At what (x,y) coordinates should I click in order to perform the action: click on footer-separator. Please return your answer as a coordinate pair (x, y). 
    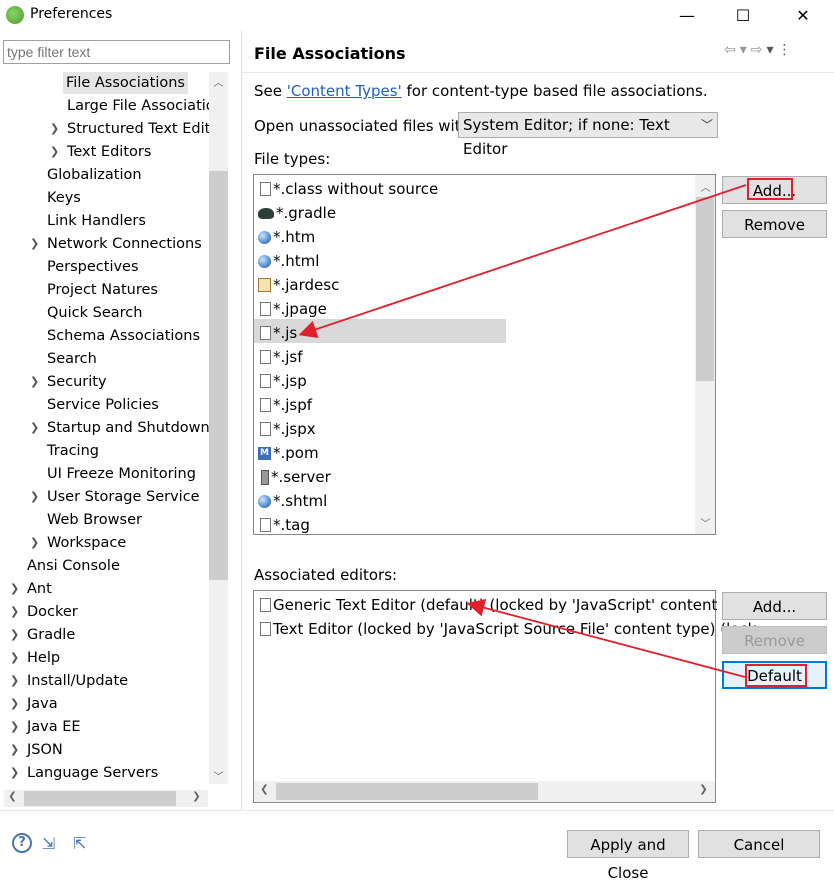
    Looking at the image, I should click on (417, 810).